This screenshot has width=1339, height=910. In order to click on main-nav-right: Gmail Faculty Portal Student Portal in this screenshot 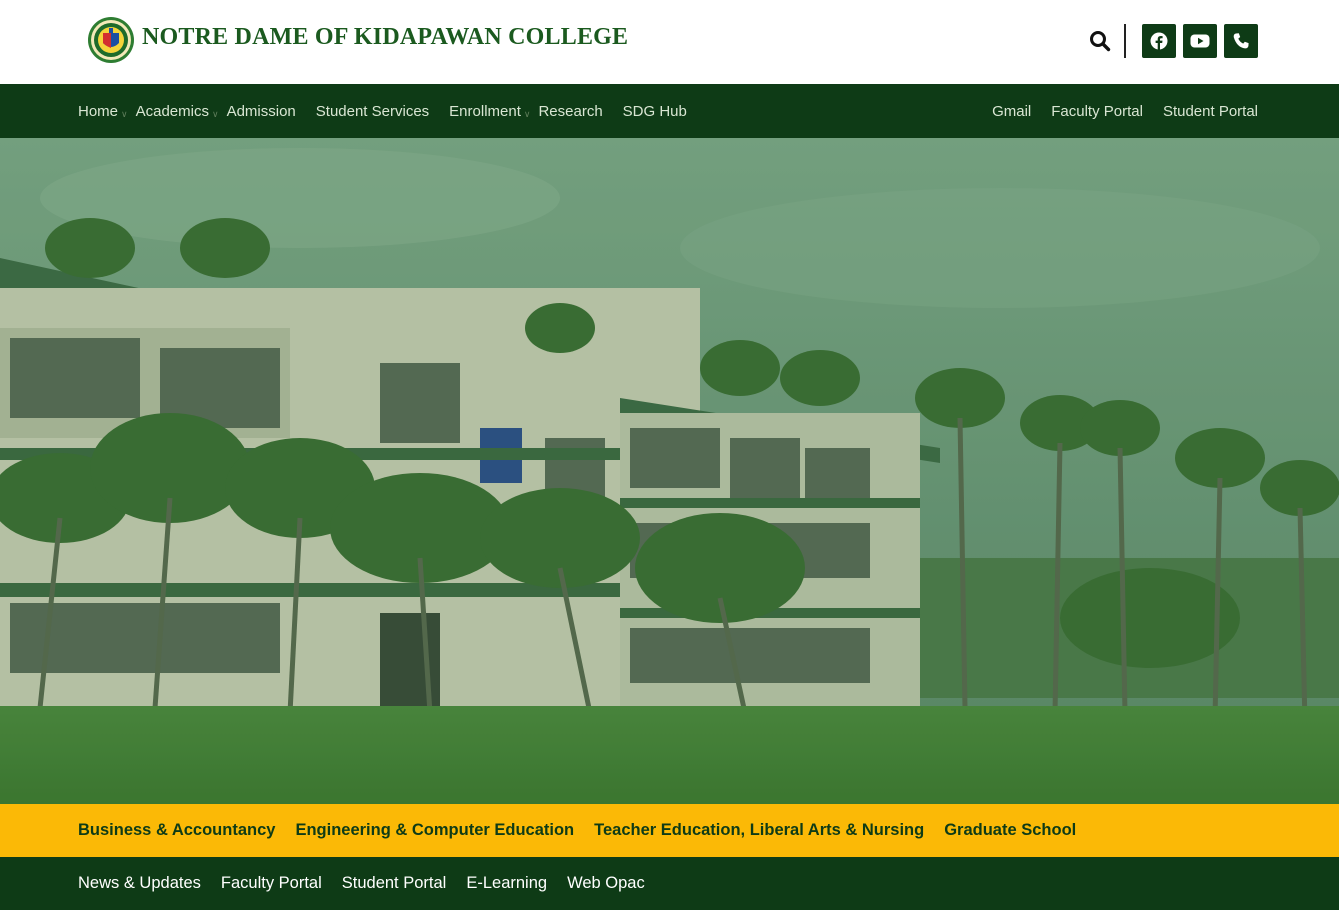, I will do `click(1115, 111)`.